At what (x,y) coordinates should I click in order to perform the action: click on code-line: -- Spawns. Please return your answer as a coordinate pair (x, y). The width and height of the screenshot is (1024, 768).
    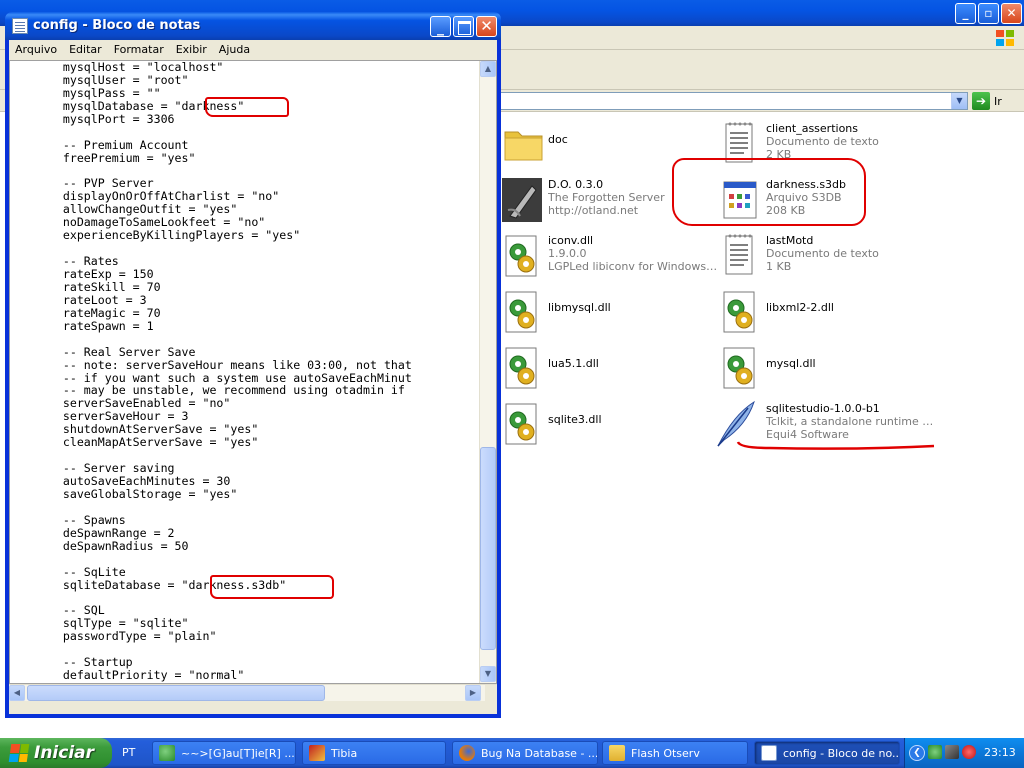
    Looking at the image, I should click on (70, 519).